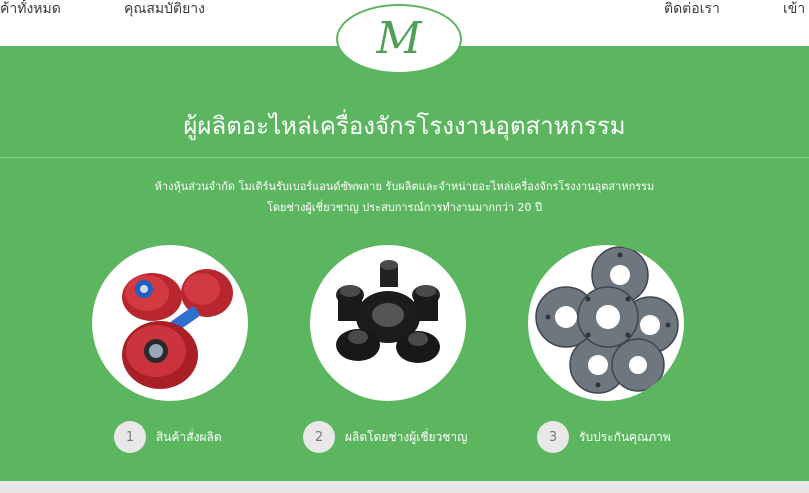 This screenshot has height=493, width=809. What do you see at coordinates (404, 126) in the screenshot?
I see `hero-title: ผู้ผลิตอะไหล่เครื่องจักรโรงงานอุตสาหกรรม` at bounding box center [404, 126].